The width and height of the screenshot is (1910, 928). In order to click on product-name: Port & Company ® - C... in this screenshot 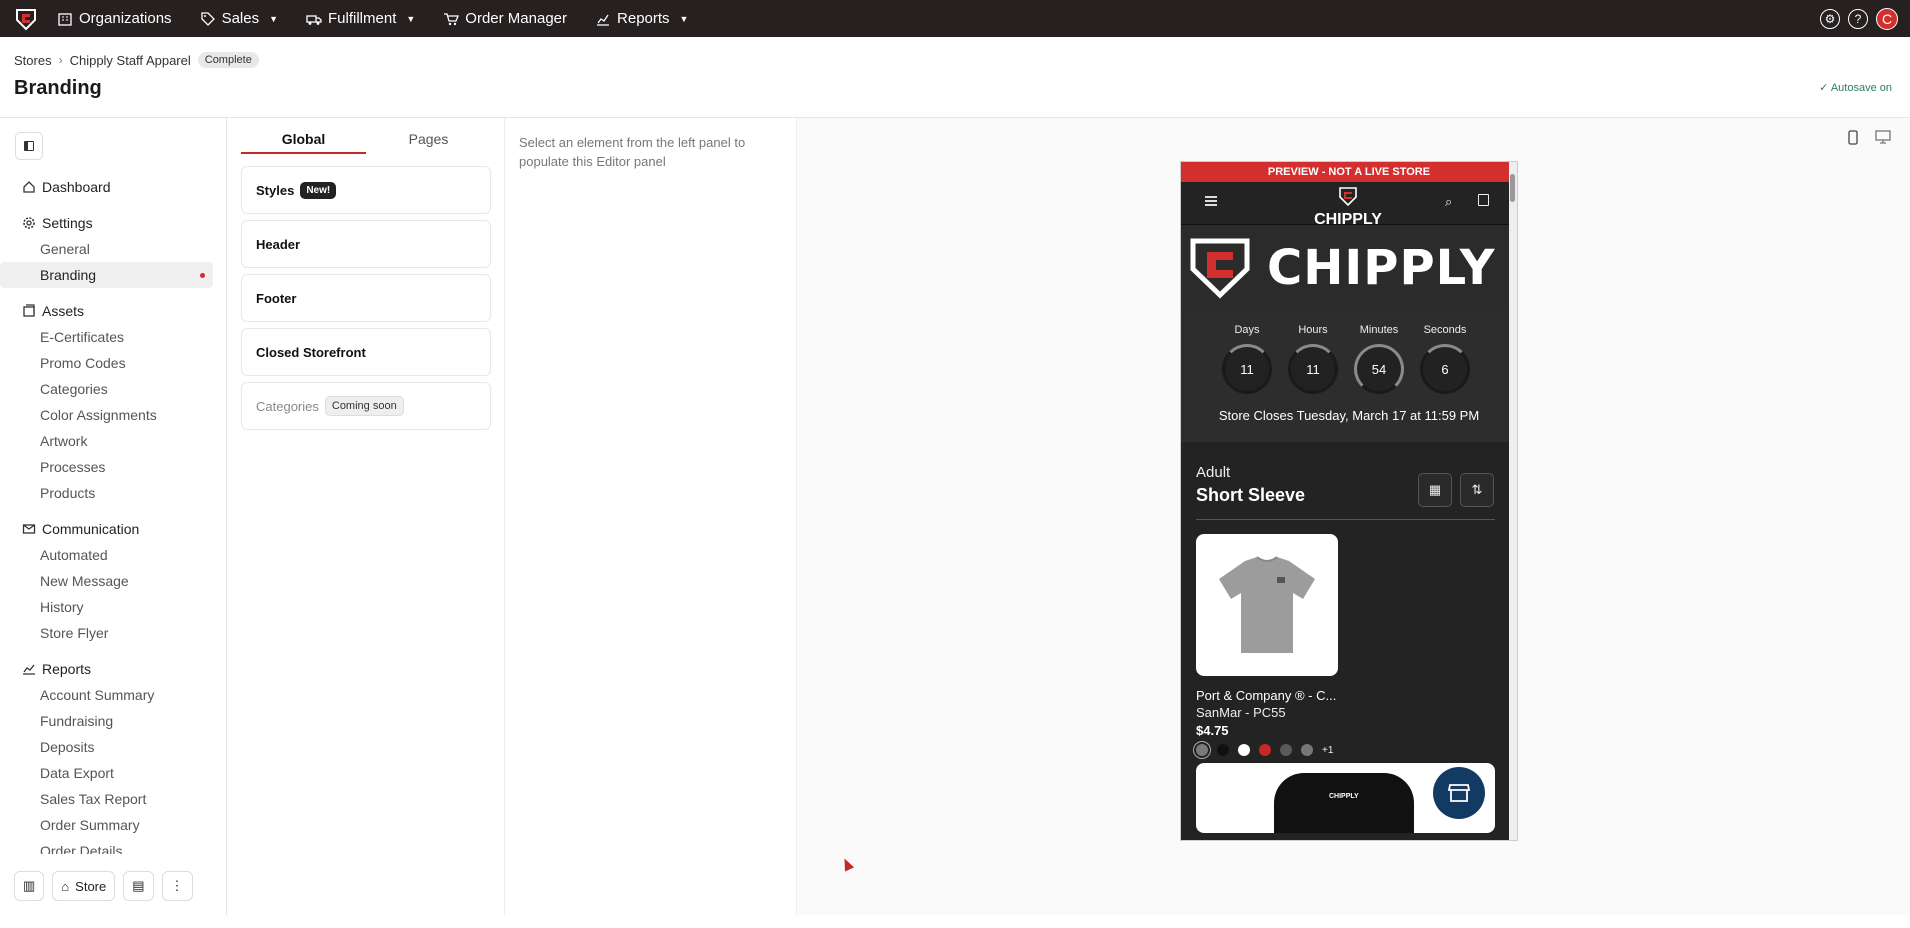, I will do `click(1266, 695)`.